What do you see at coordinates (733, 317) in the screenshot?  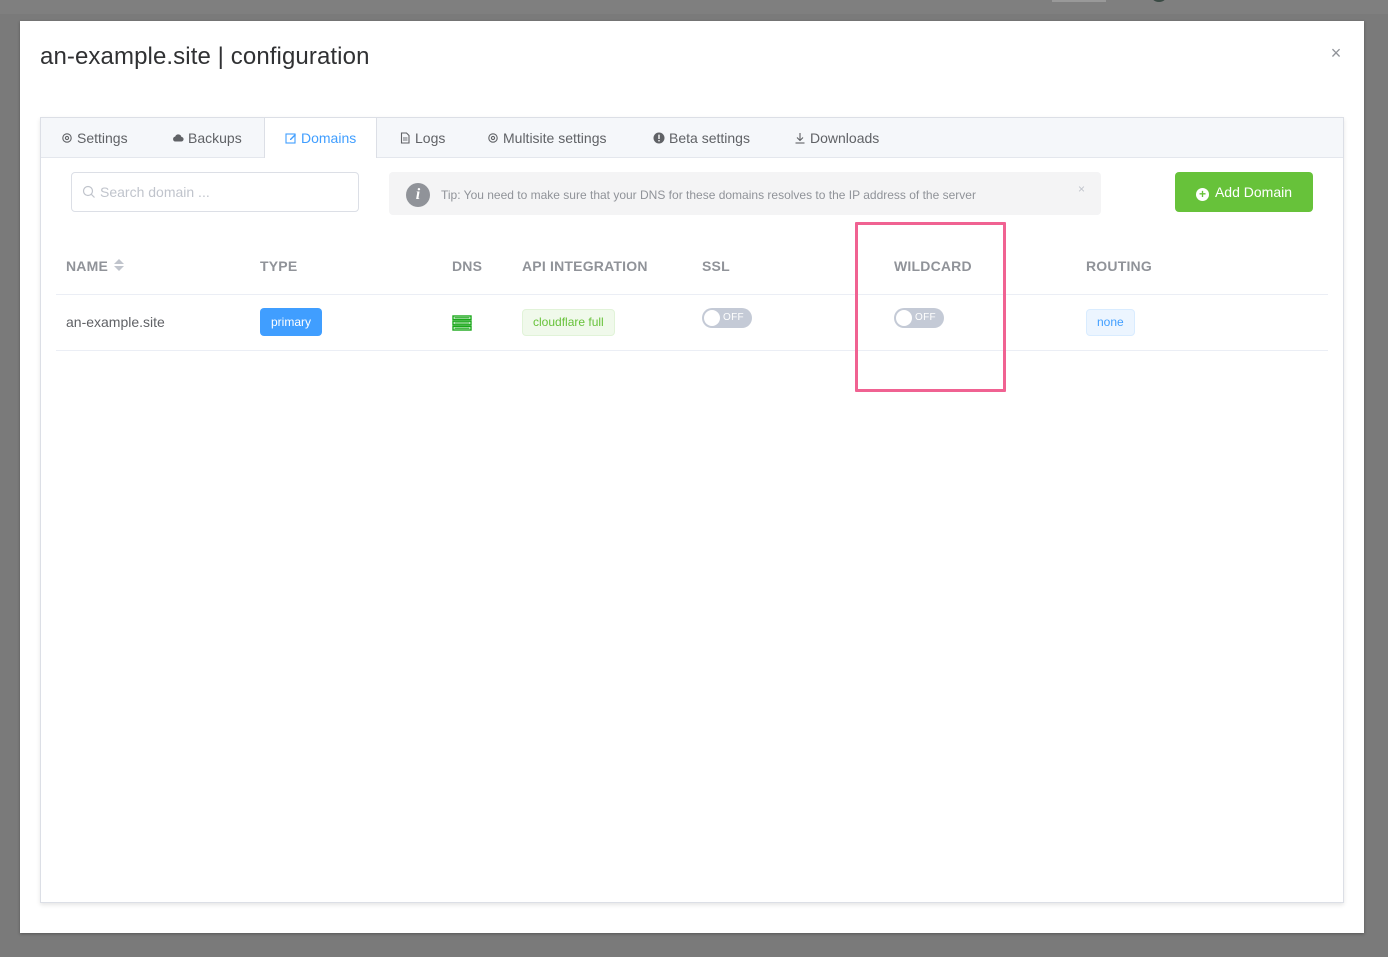 I see `ssl-toggle-label: OFF` at bounding box center [733, 317].